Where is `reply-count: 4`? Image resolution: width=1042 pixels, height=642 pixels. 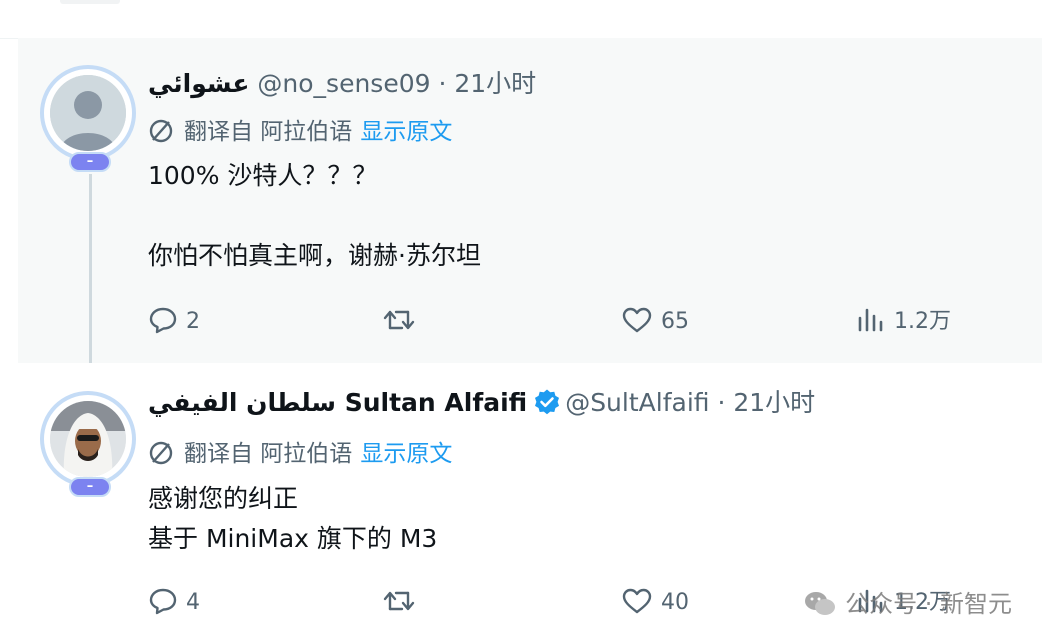 reply-count: 4 is located at coordinates (193, 602).